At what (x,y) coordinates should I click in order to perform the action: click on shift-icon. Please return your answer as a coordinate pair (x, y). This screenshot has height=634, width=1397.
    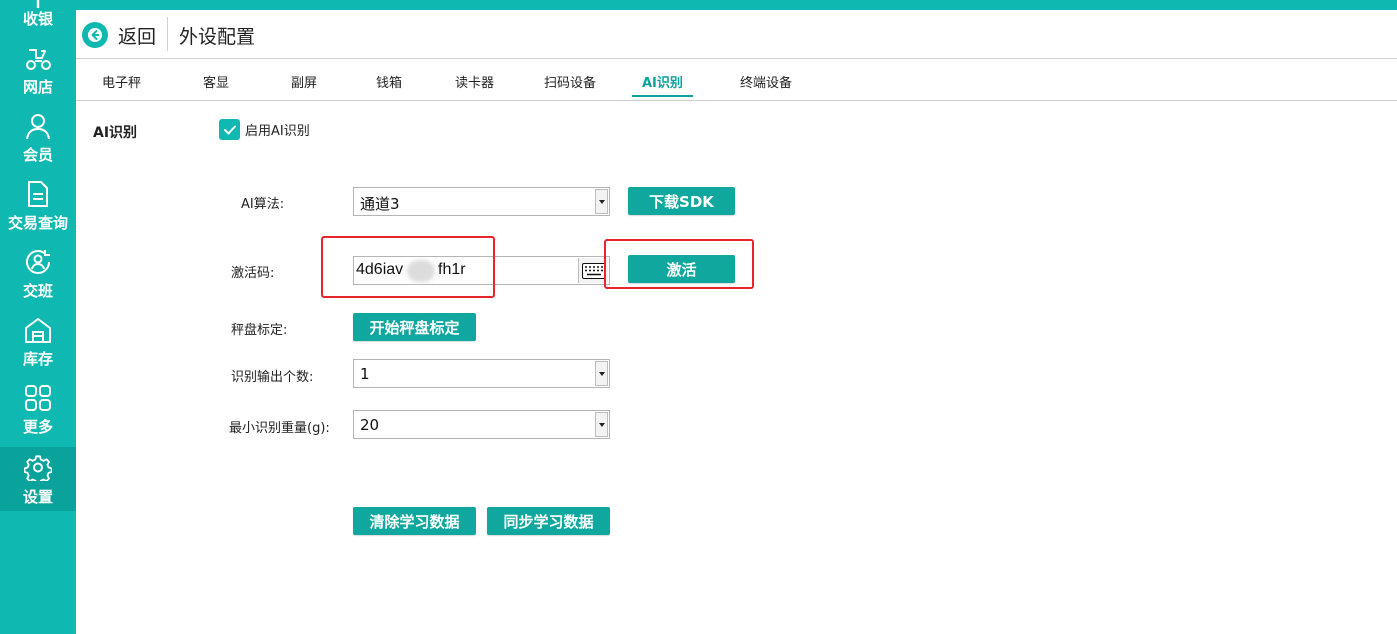
    Looking at the image, I should click on (38, 262).